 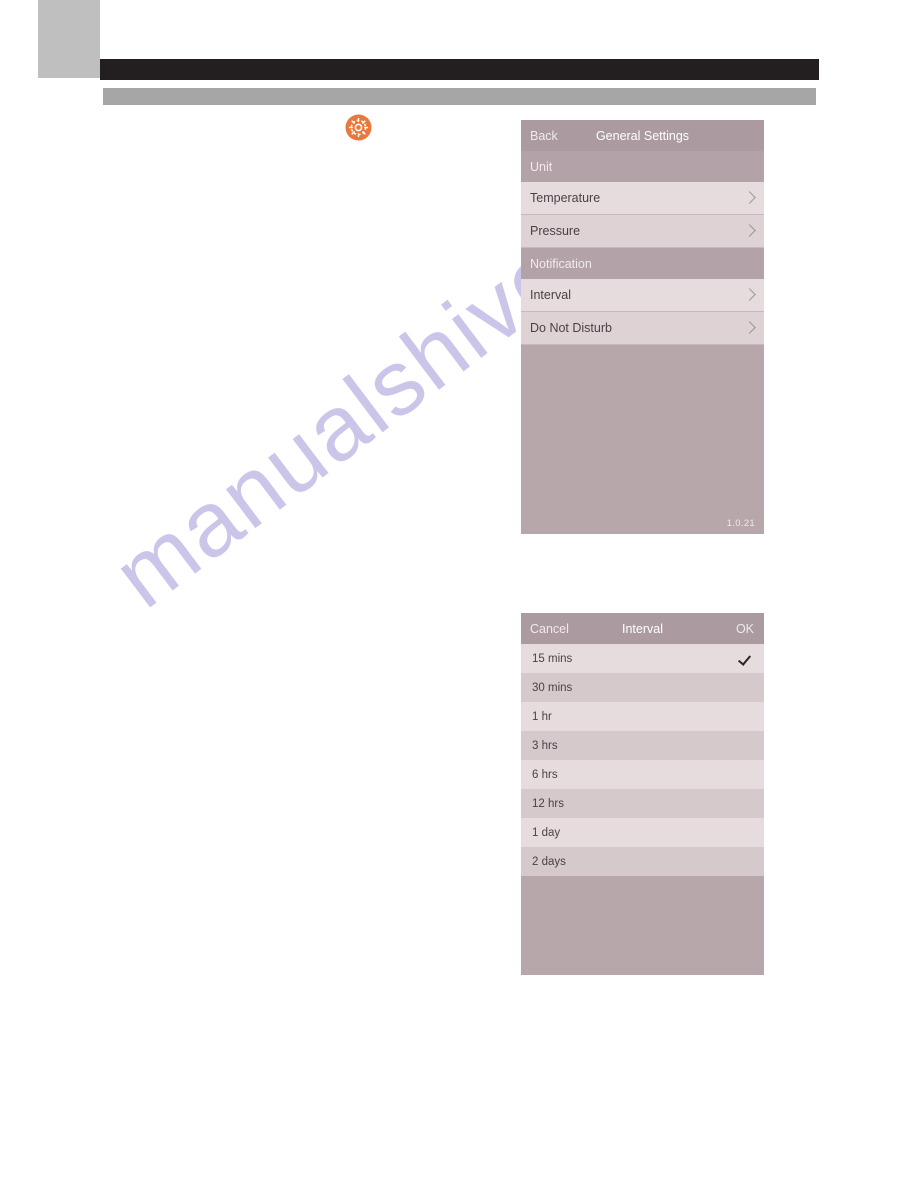 What do you see at coordinates (642, 198) in the screenshot?
I see `settings-row-temperature: Temperature` at bounding box center [642, 198].